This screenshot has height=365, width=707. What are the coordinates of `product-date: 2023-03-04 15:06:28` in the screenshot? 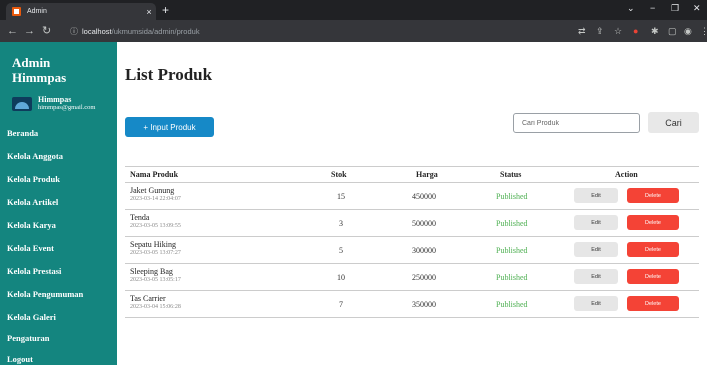 It's located at (155, 307).